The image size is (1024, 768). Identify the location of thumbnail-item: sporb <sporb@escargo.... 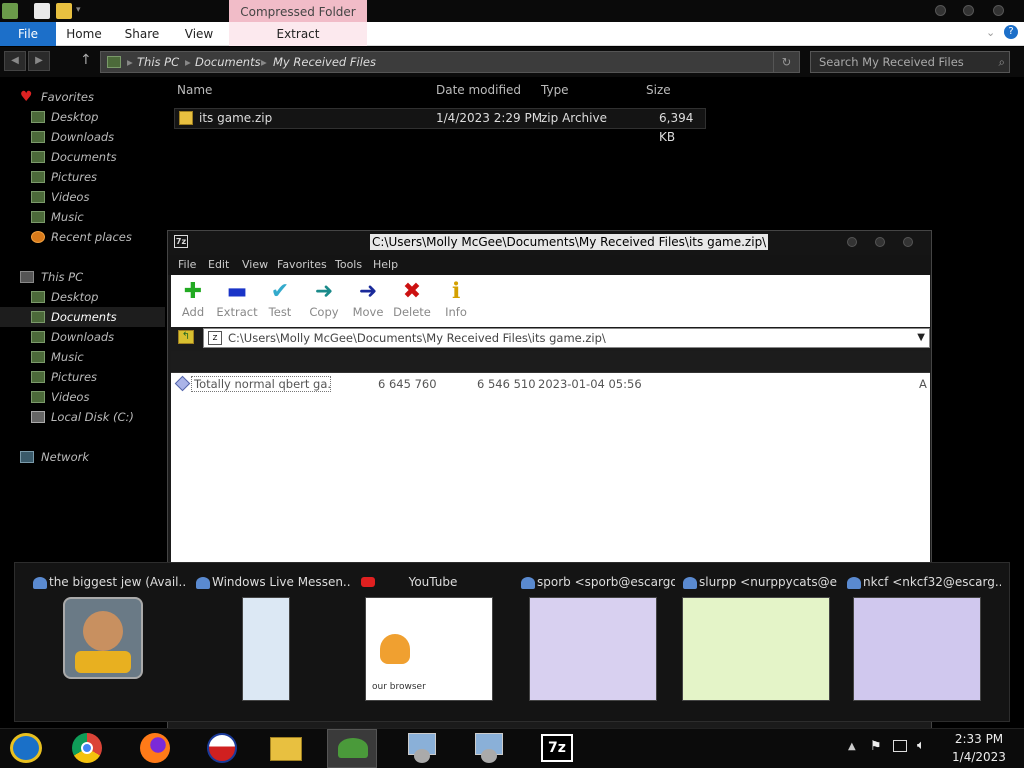
(595, 638).